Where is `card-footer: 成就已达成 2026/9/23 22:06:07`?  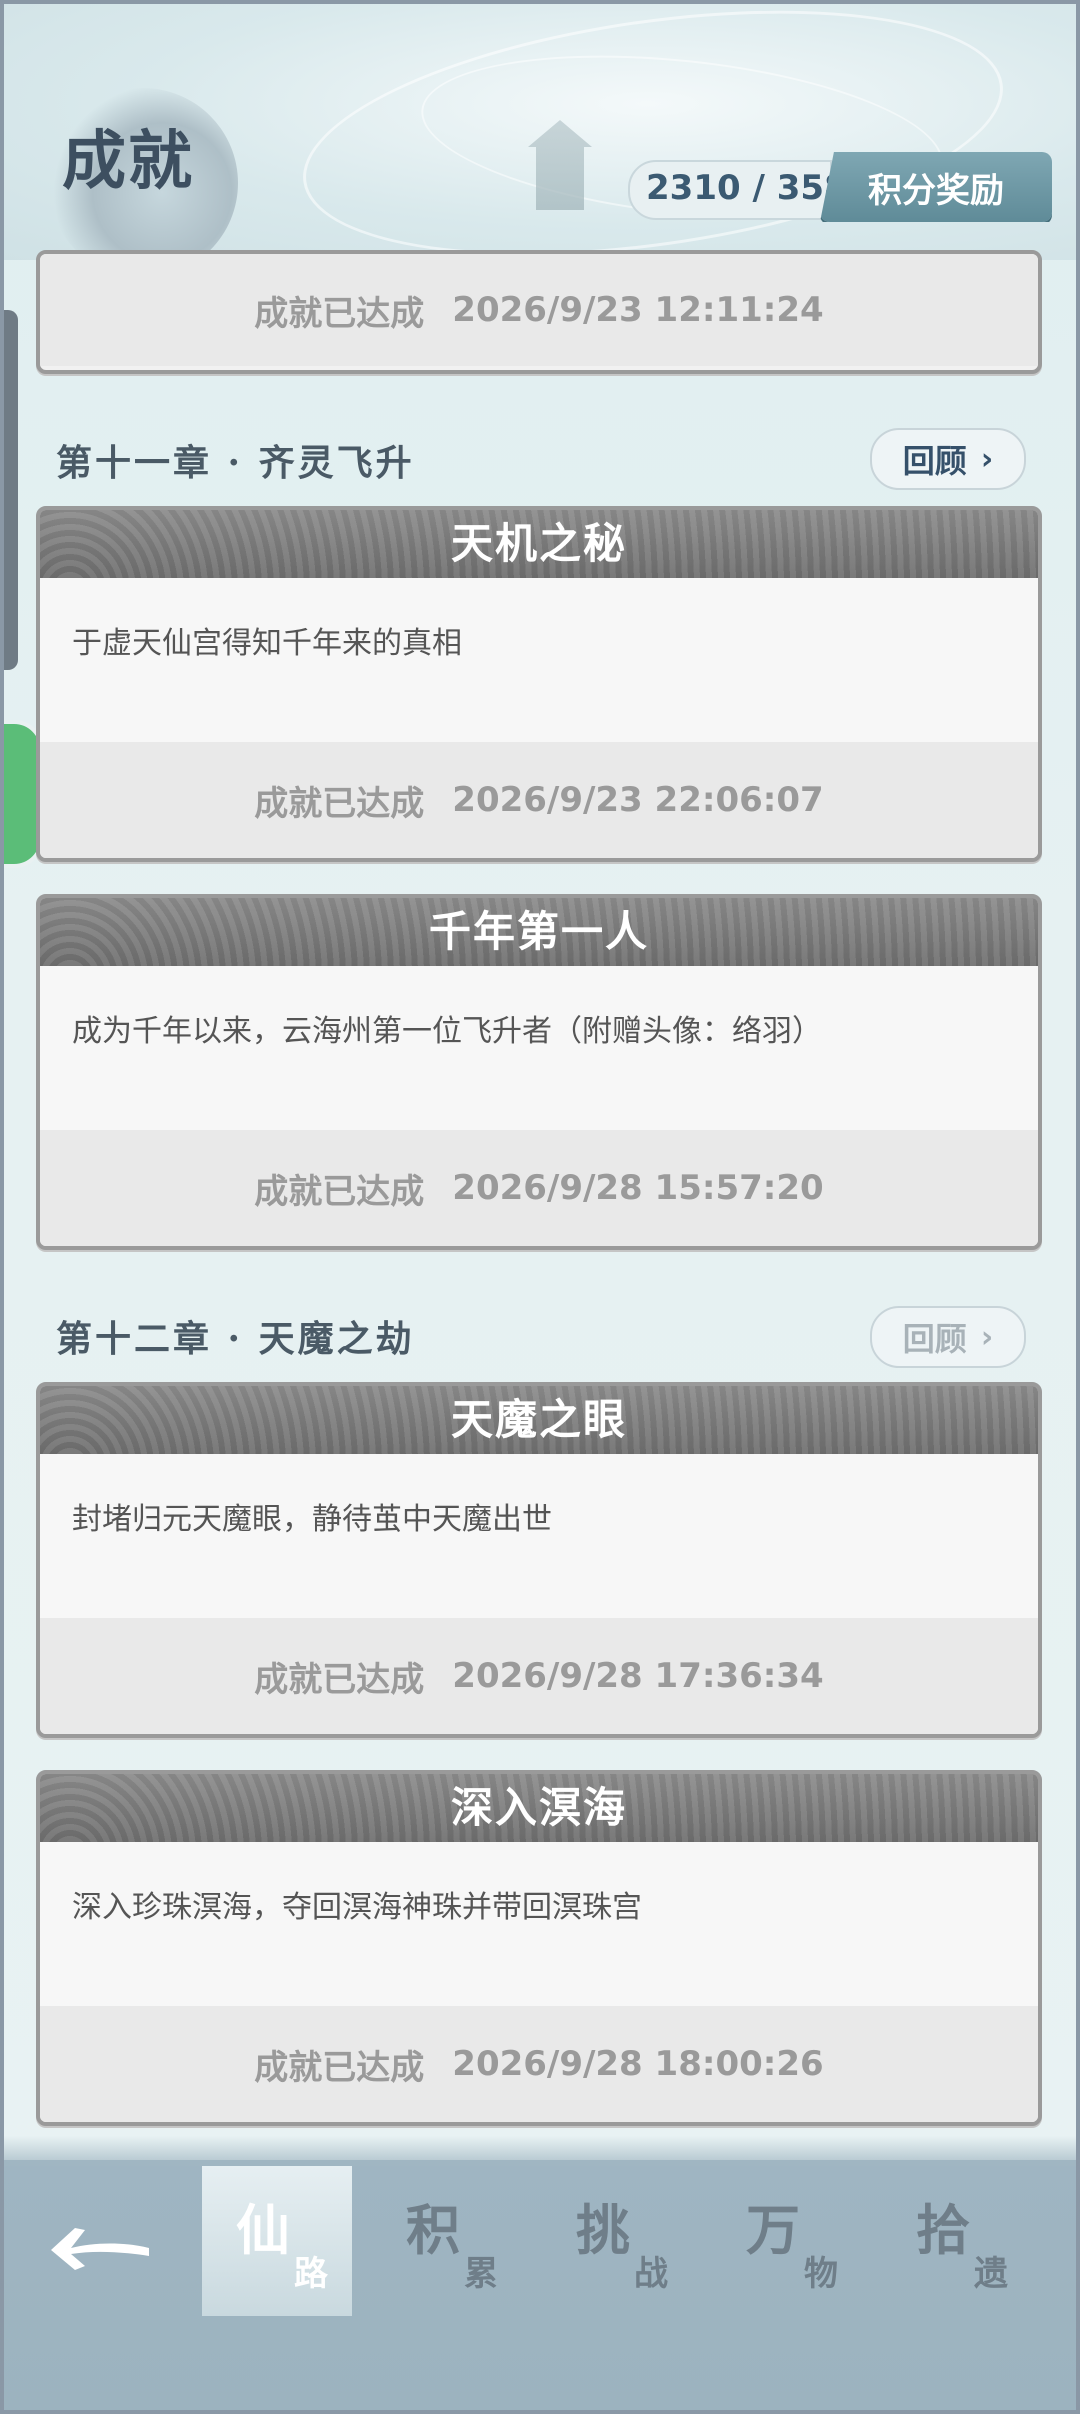 card-footer: 成就已达成 2026/9/23 22:06:07 is located at coordinates (539, 800).